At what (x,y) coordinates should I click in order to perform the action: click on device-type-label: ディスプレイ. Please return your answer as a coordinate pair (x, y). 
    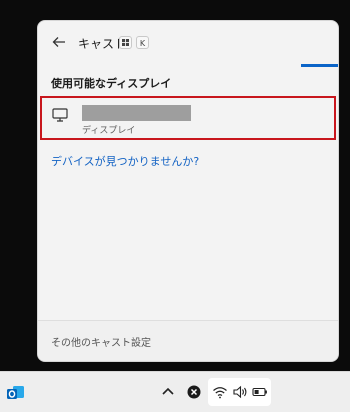
    Looking at the image, I should click on (109, 131).